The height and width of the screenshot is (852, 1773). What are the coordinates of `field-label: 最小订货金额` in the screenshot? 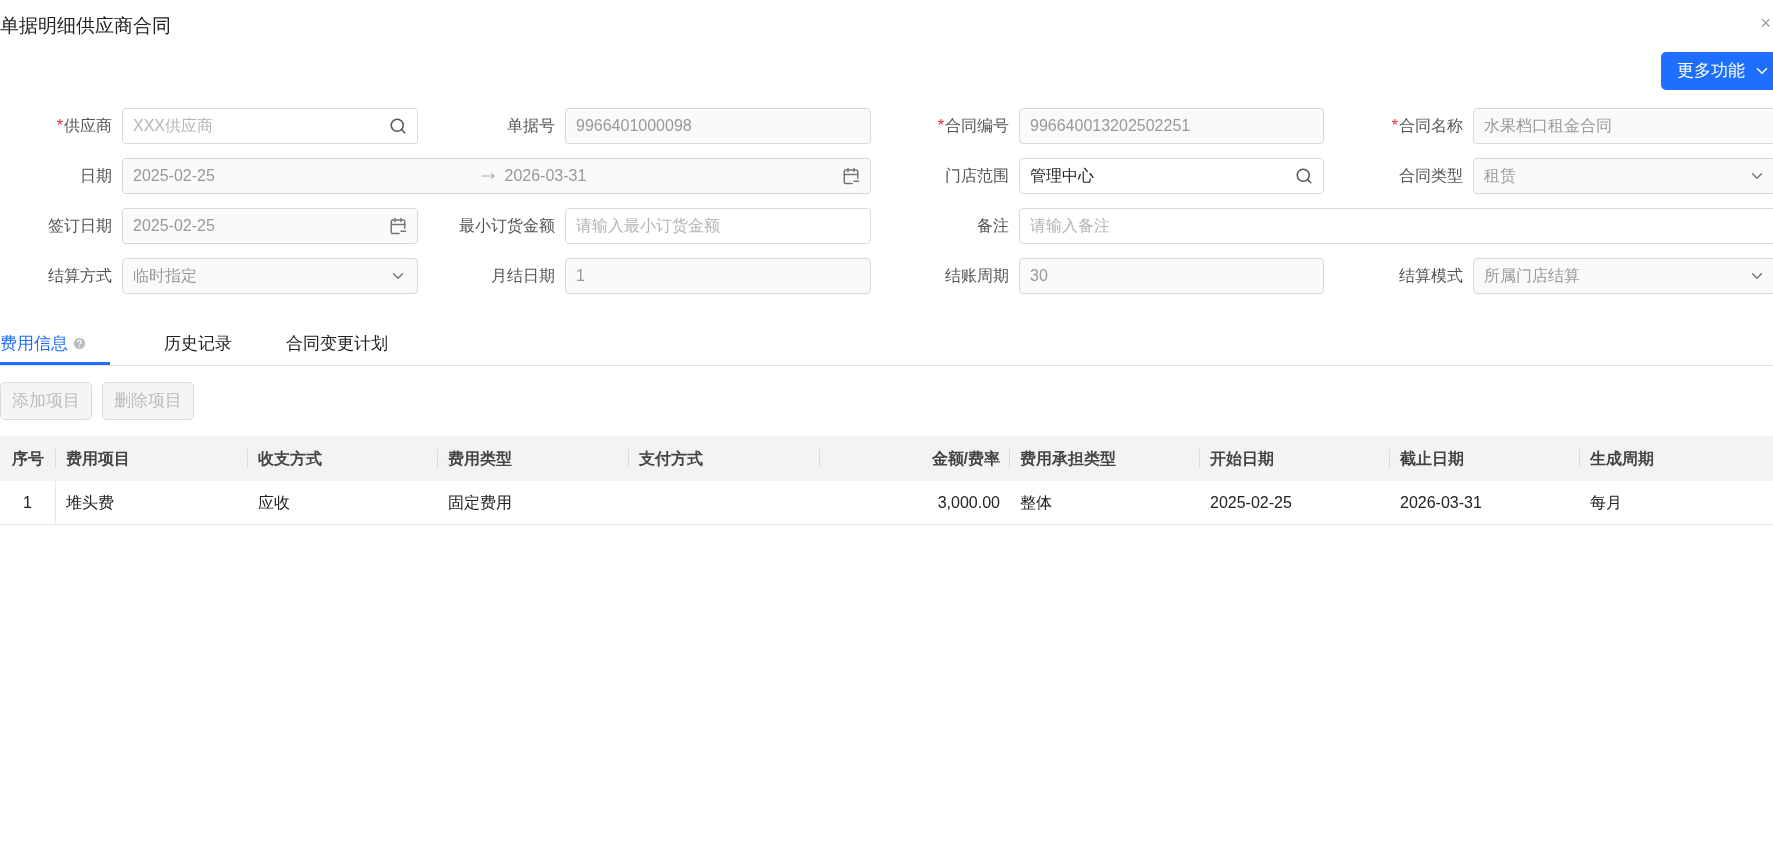 It's located at (507, 226).